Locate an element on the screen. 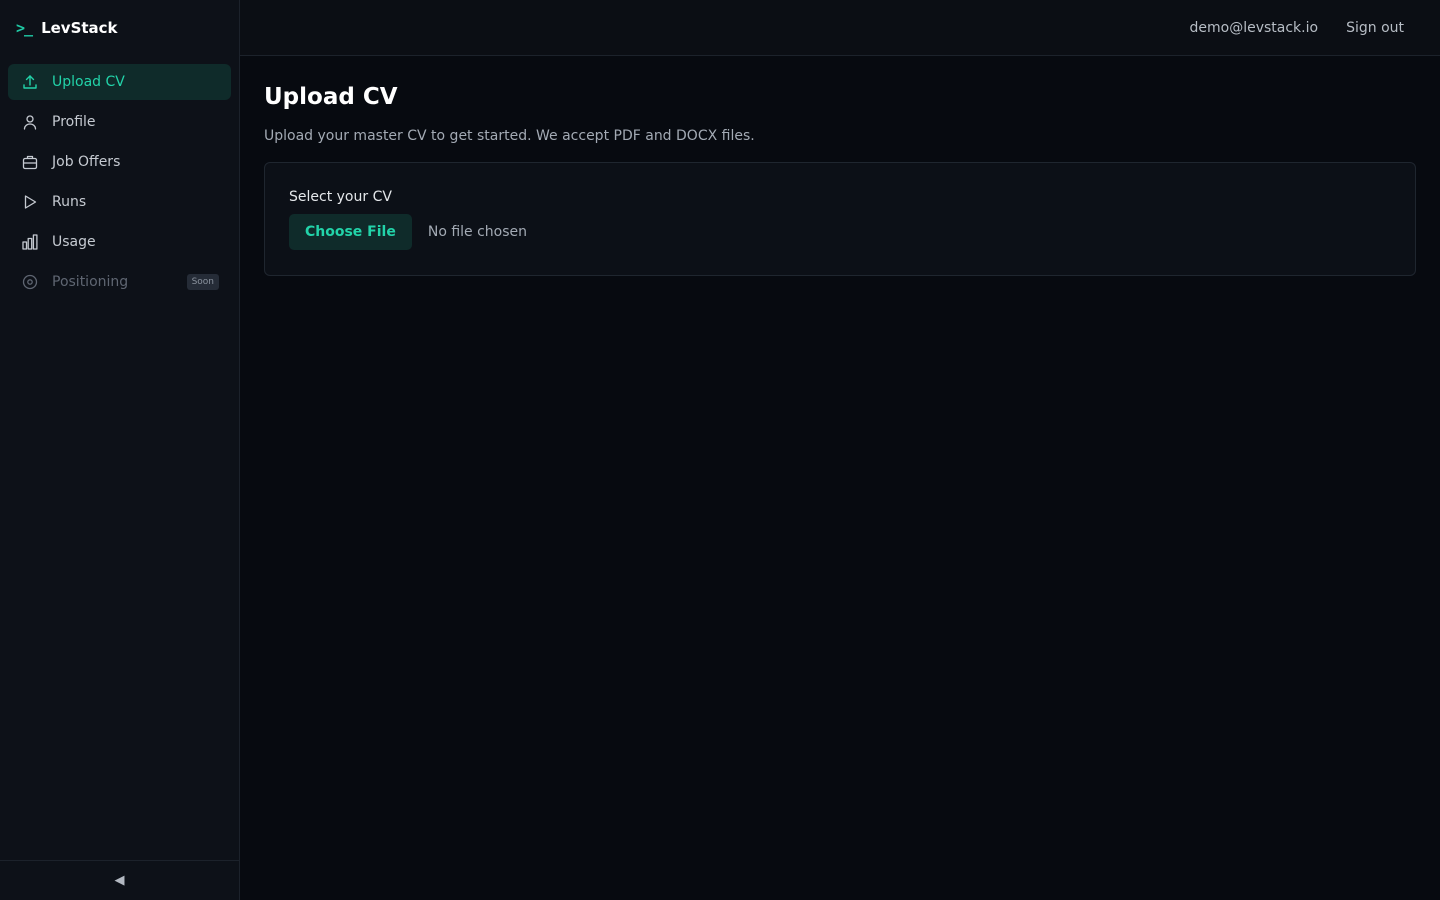 The height and width of the screenshot is (900, 1440). sidebar-item-label: Profile is located at coordinates (74, 122).